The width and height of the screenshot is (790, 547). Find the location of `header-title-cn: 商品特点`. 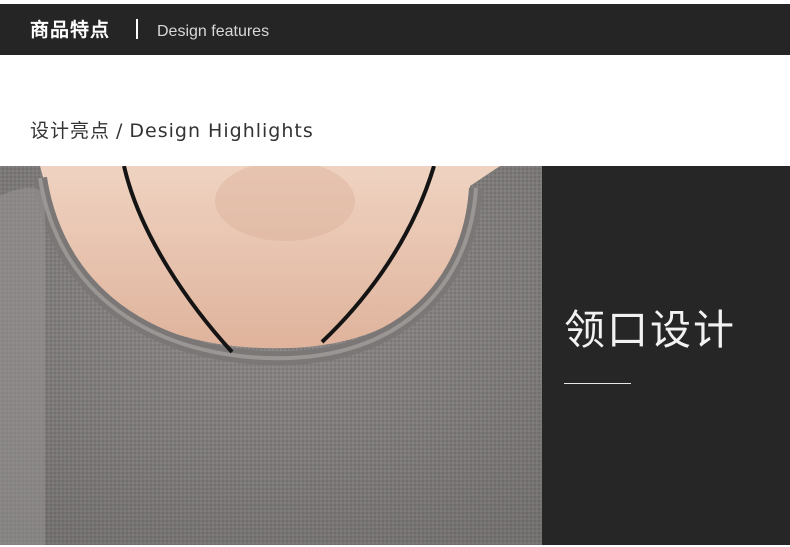

header-title-cn: 商品特点 is located at coordinates (70, 30).